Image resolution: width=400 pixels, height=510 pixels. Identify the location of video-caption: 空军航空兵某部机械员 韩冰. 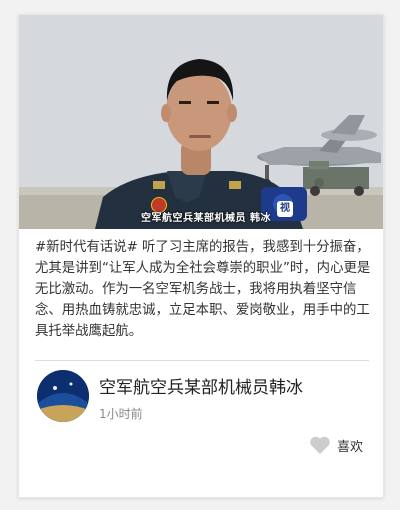
(206, 218).